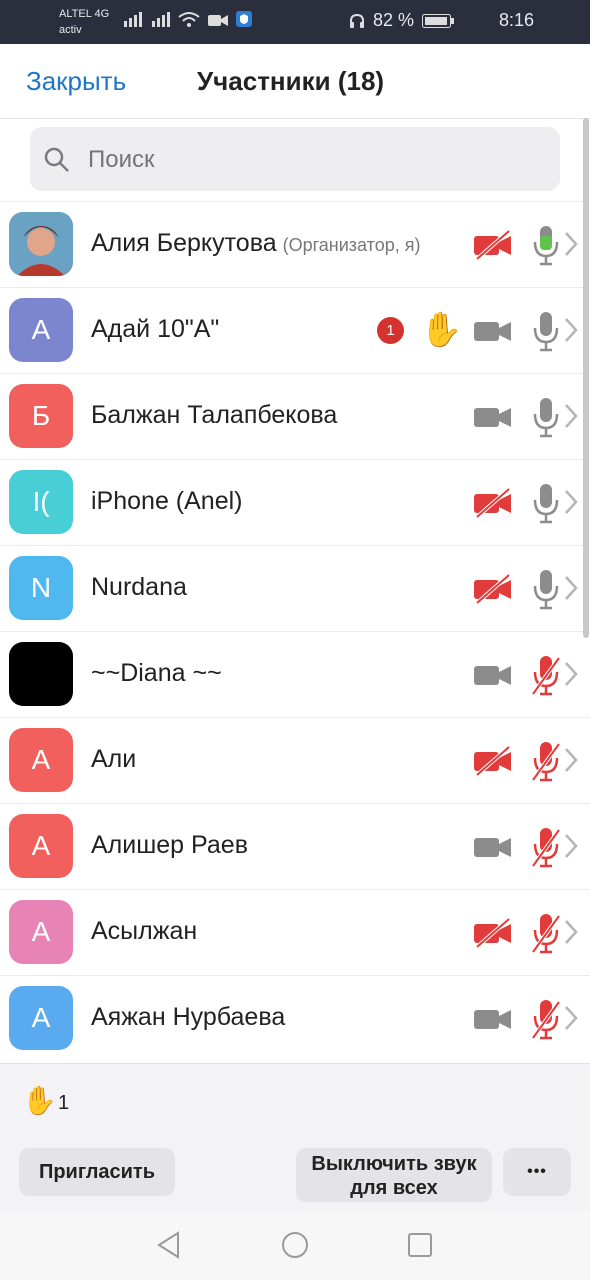  What do you see at coordinates (295, 330) in the screenshot?
I see `participant-row: А Адай 10"А" 1 ✋` at bounding box center [295, 330].